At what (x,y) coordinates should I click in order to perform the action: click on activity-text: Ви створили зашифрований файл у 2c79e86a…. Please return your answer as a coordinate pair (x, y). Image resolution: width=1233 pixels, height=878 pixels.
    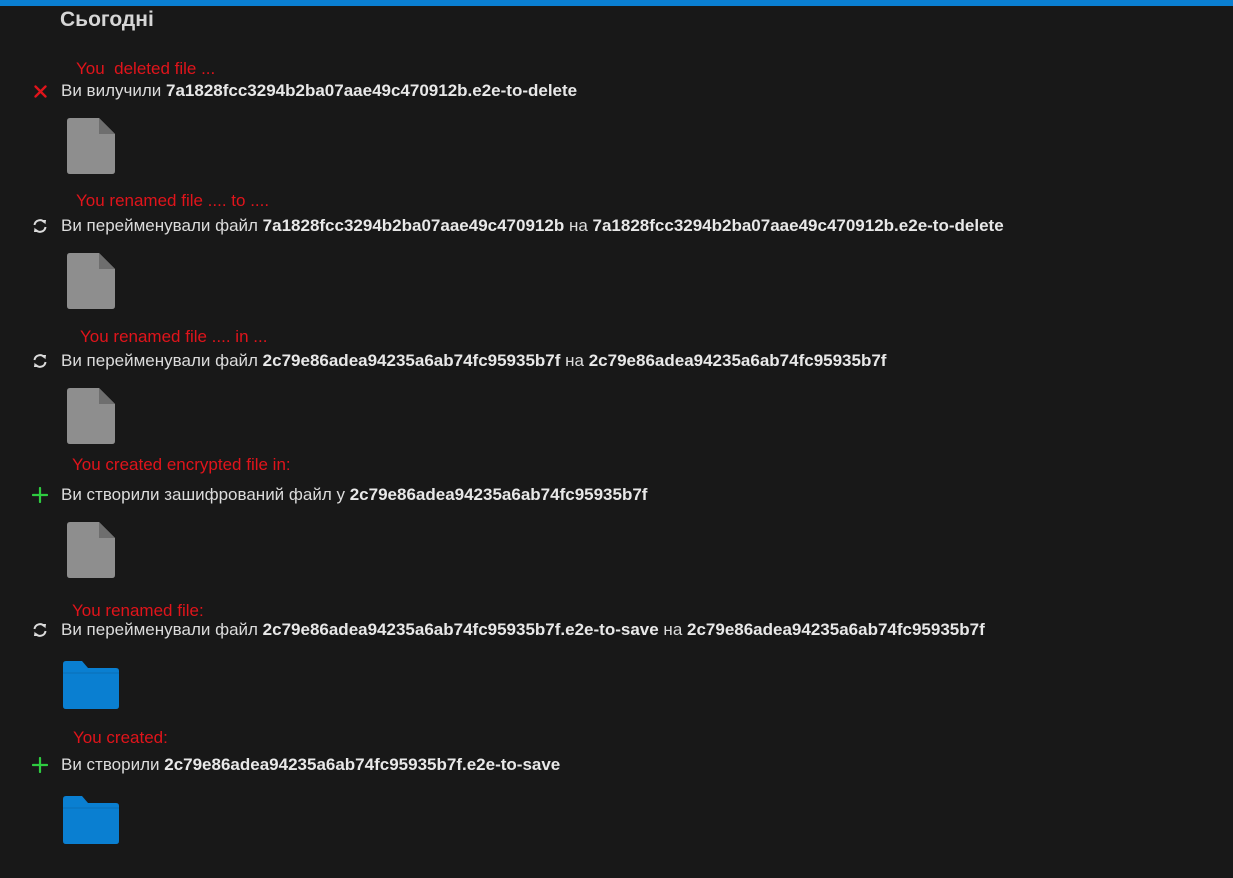
    Looking at the image, I should click on (354, 495).